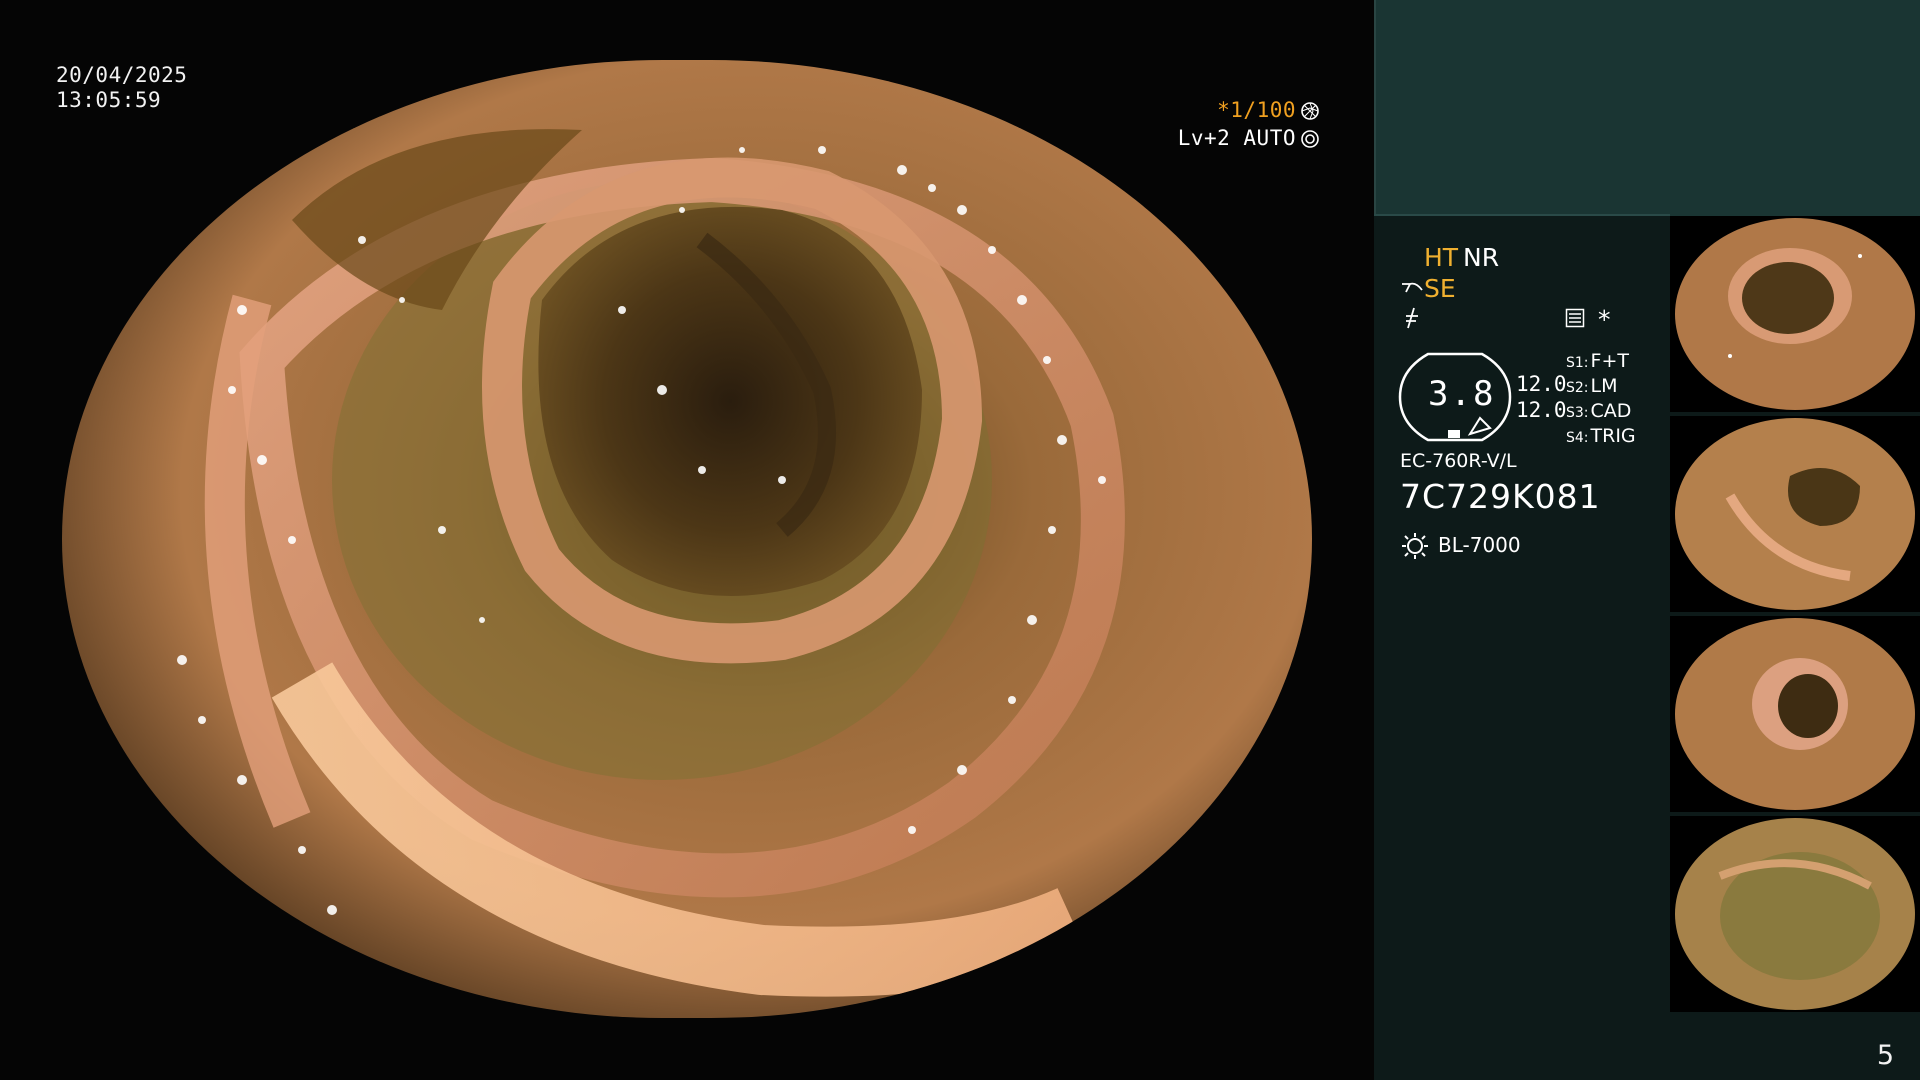 The width and height of the screenshot is (1920, 1080). Describe the element at coordinates (1310, 138) in the screenshot. I see `iris-icon` at that location.